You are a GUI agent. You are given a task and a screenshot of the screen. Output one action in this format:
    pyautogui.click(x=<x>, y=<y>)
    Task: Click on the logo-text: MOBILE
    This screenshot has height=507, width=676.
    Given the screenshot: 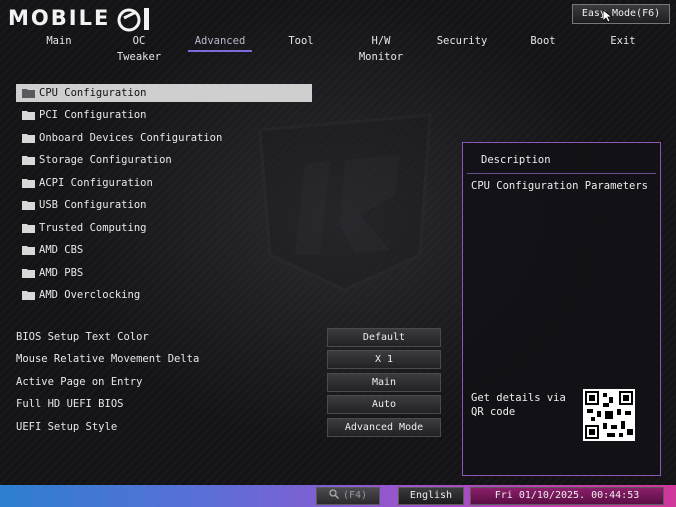 What is the action you would take?
    pyautogui.click(x=59, y=18)
    